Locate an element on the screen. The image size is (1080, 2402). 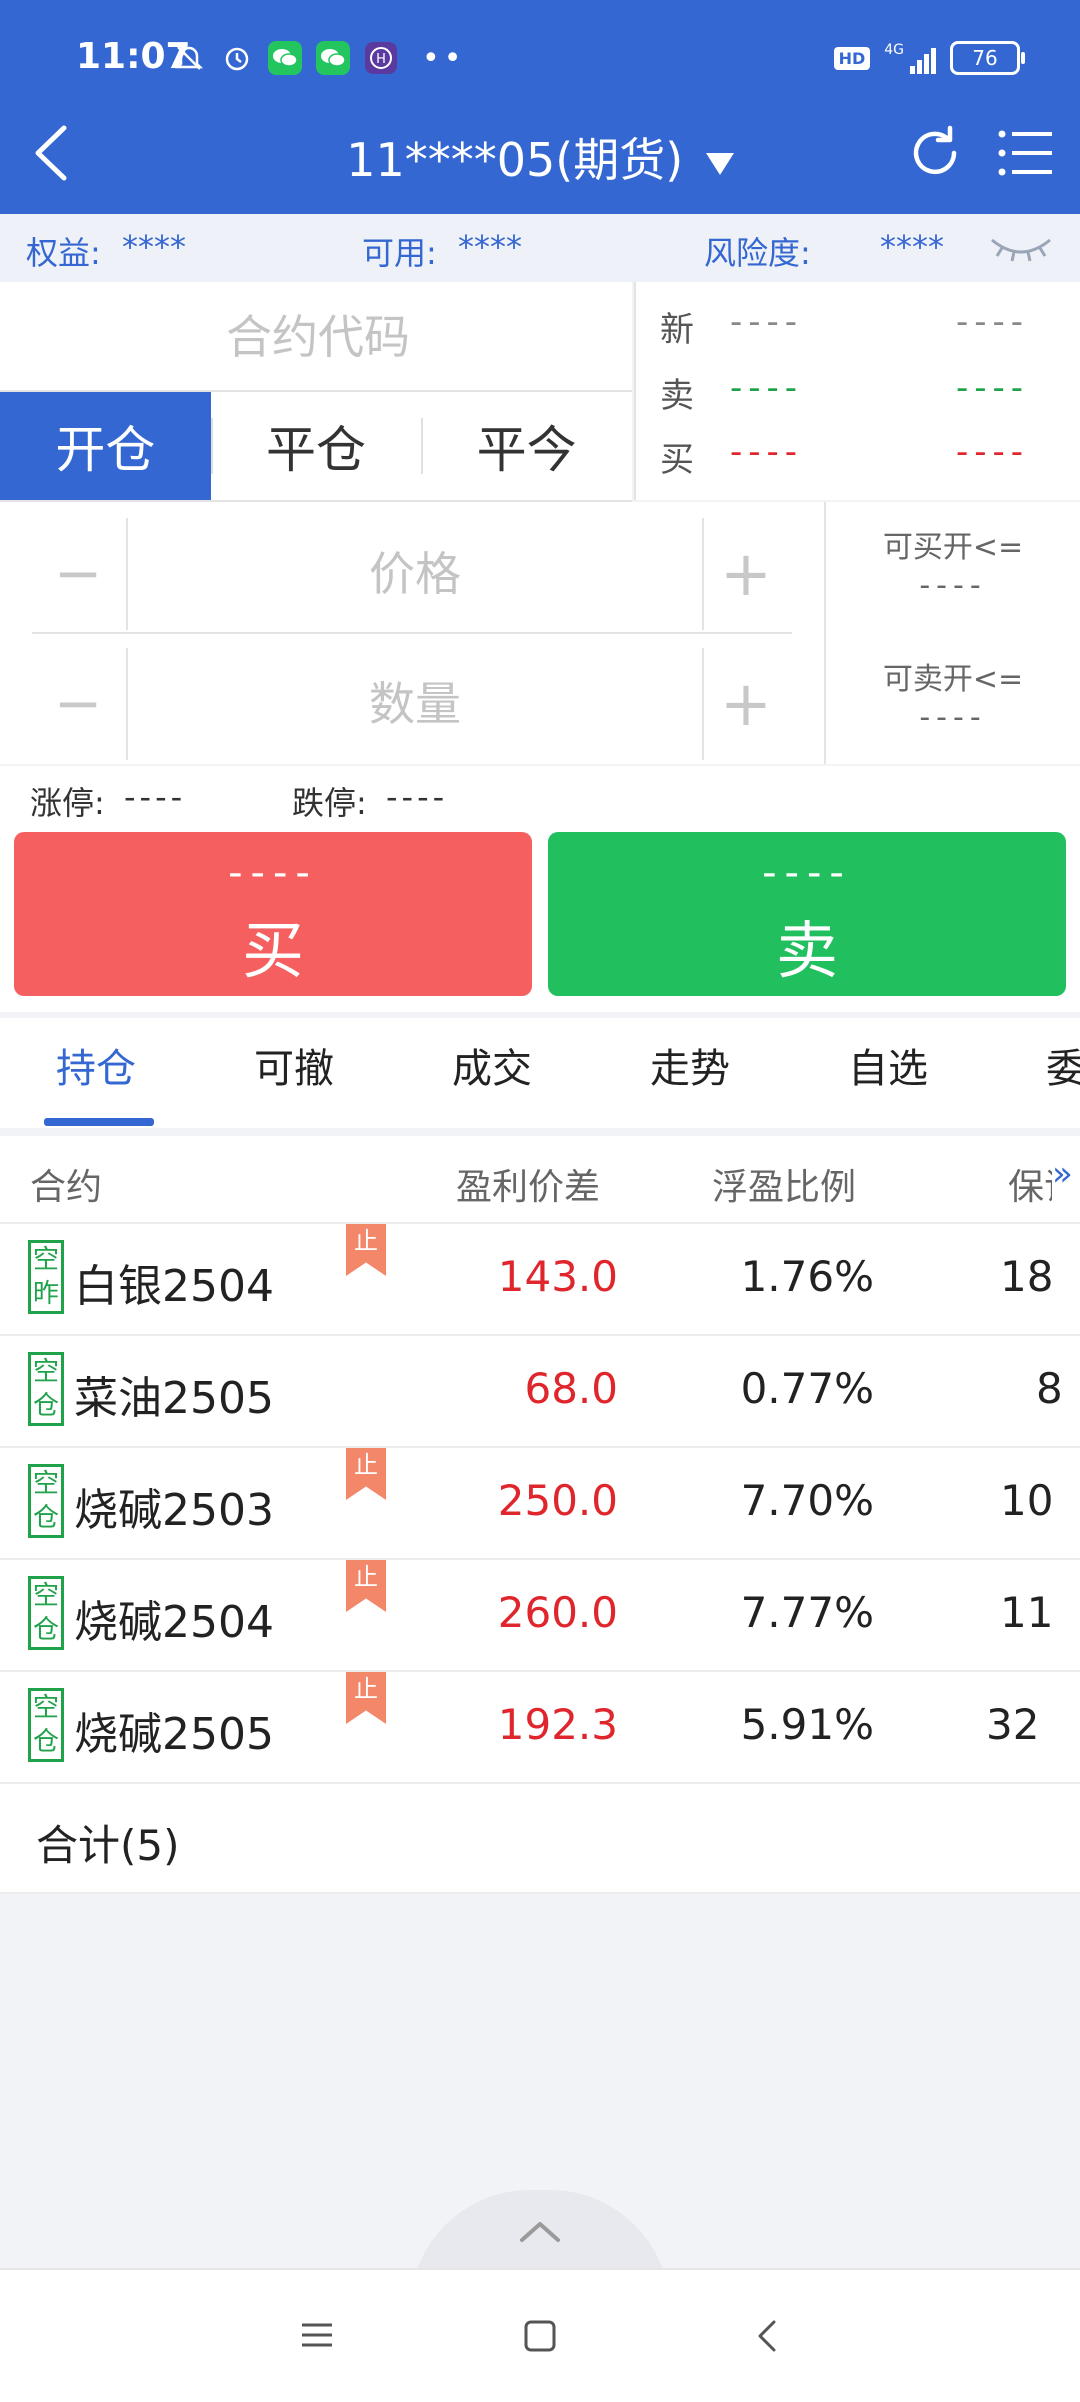
profit-ratio: 5.91% is located at coordinates (807, 1724).